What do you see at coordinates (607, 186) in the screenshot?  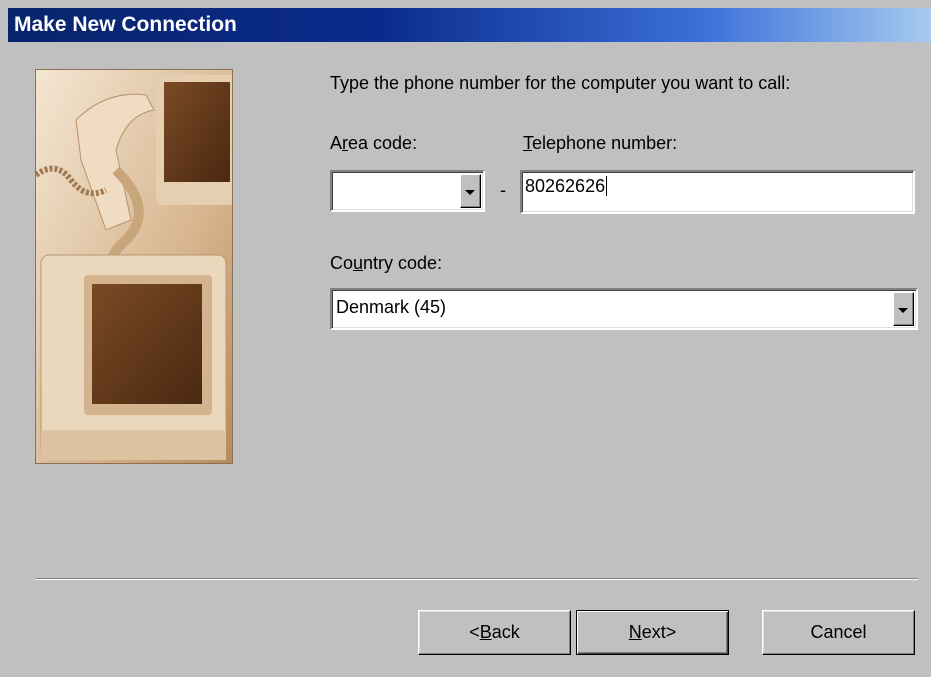 I see `text-caret` at bounding box center [607, 186].